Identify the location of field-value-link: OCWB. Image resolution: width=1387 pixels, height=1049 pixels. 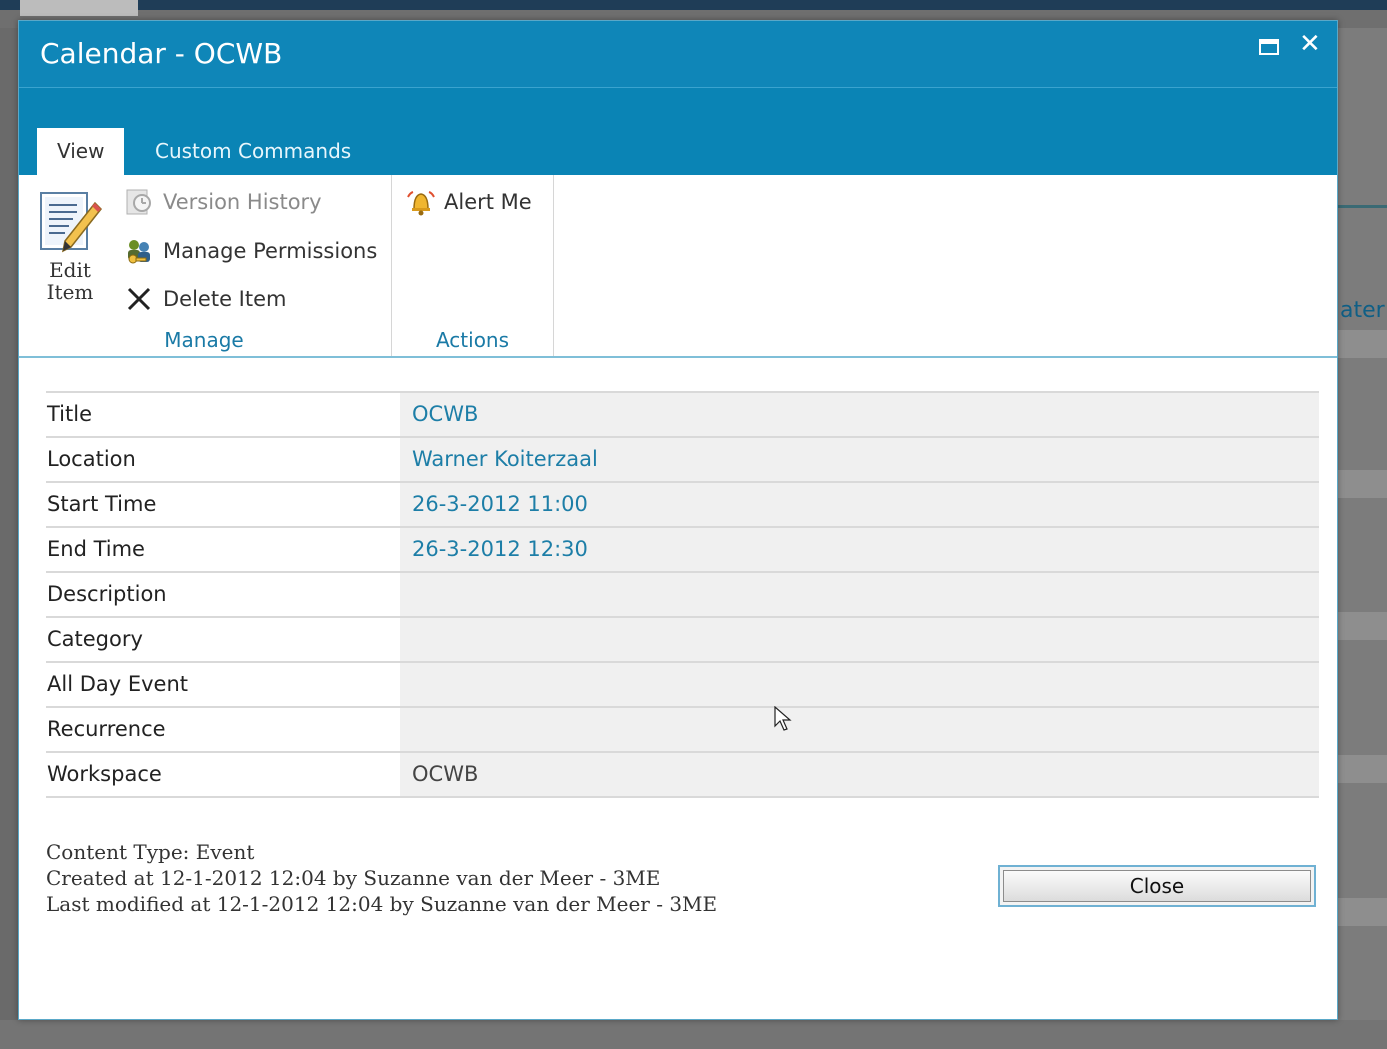
(859, 414).